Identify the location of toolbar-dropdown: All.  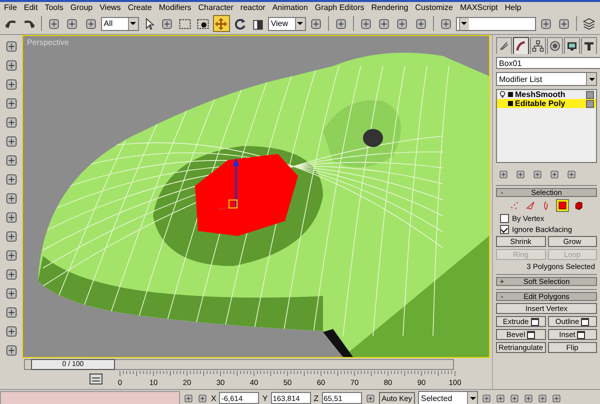
(119, 23).